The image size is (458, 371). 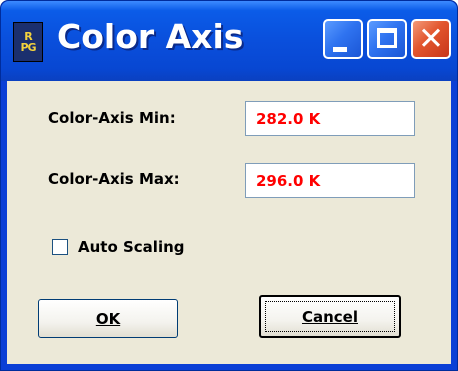 I want to click on app-icon: R PG, so click(x=28, y=42).